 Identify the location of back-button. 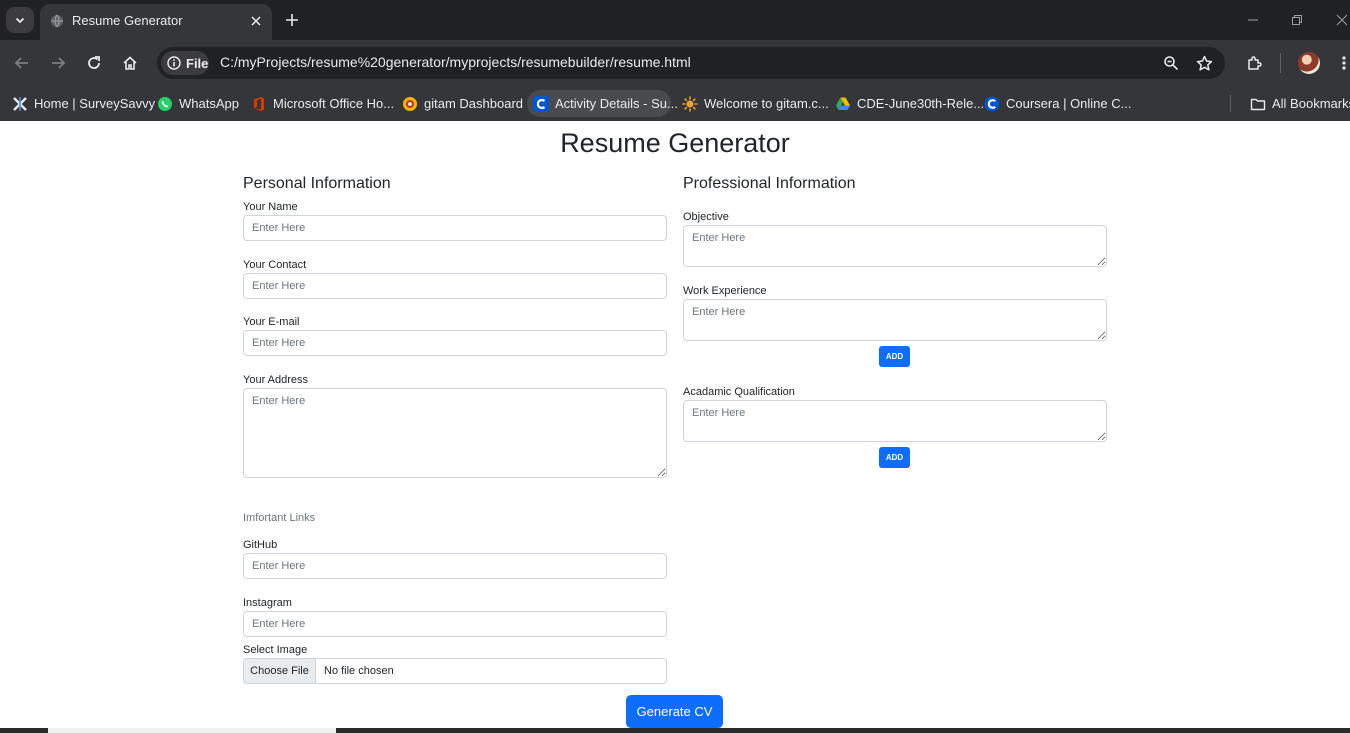
(22, 63).